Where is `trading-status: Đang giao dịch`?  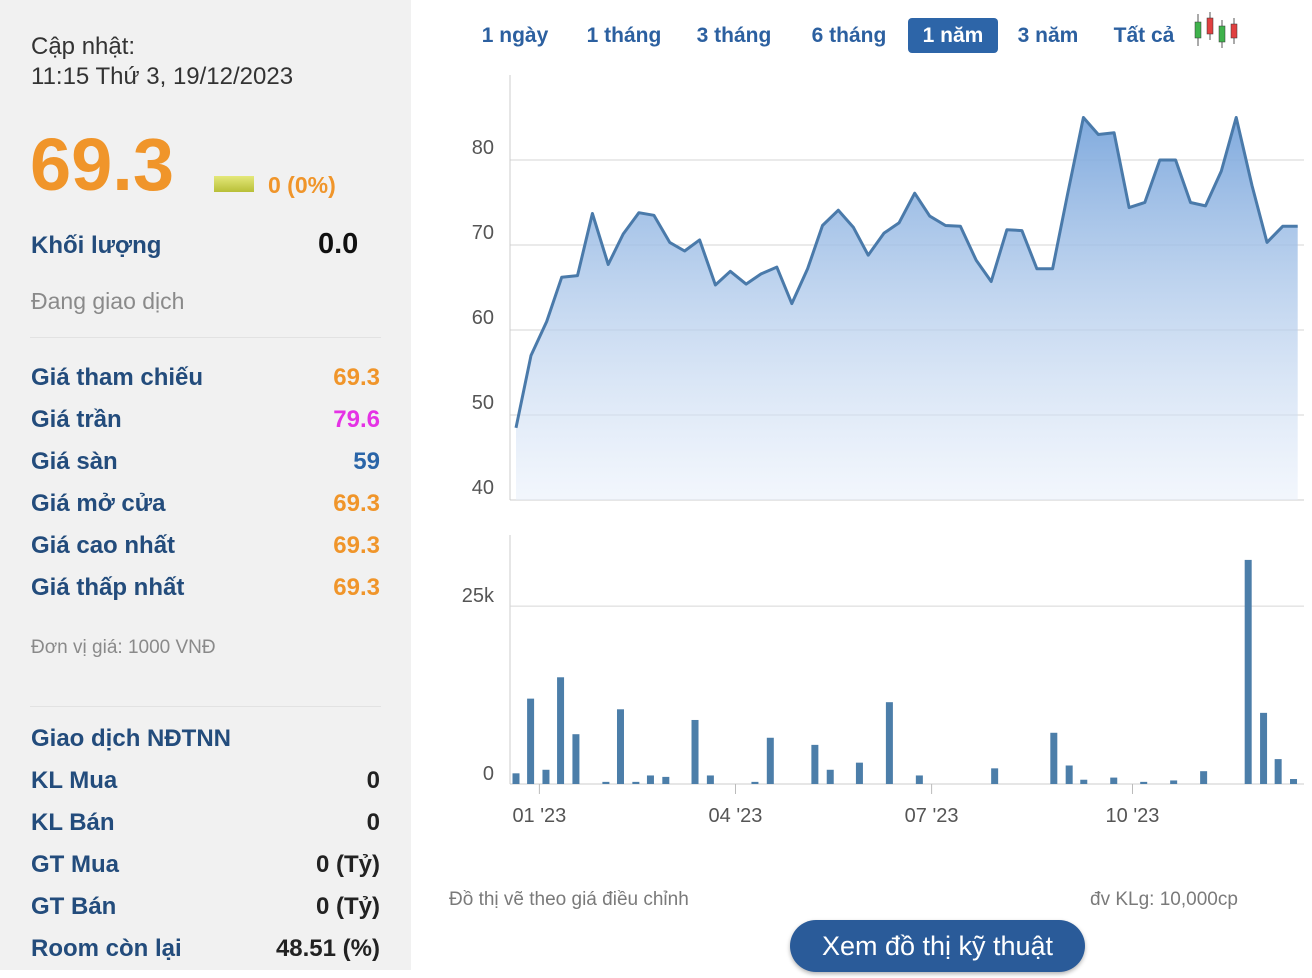 trading-status: Đang giao dịch is located at coordinates (108, 301).